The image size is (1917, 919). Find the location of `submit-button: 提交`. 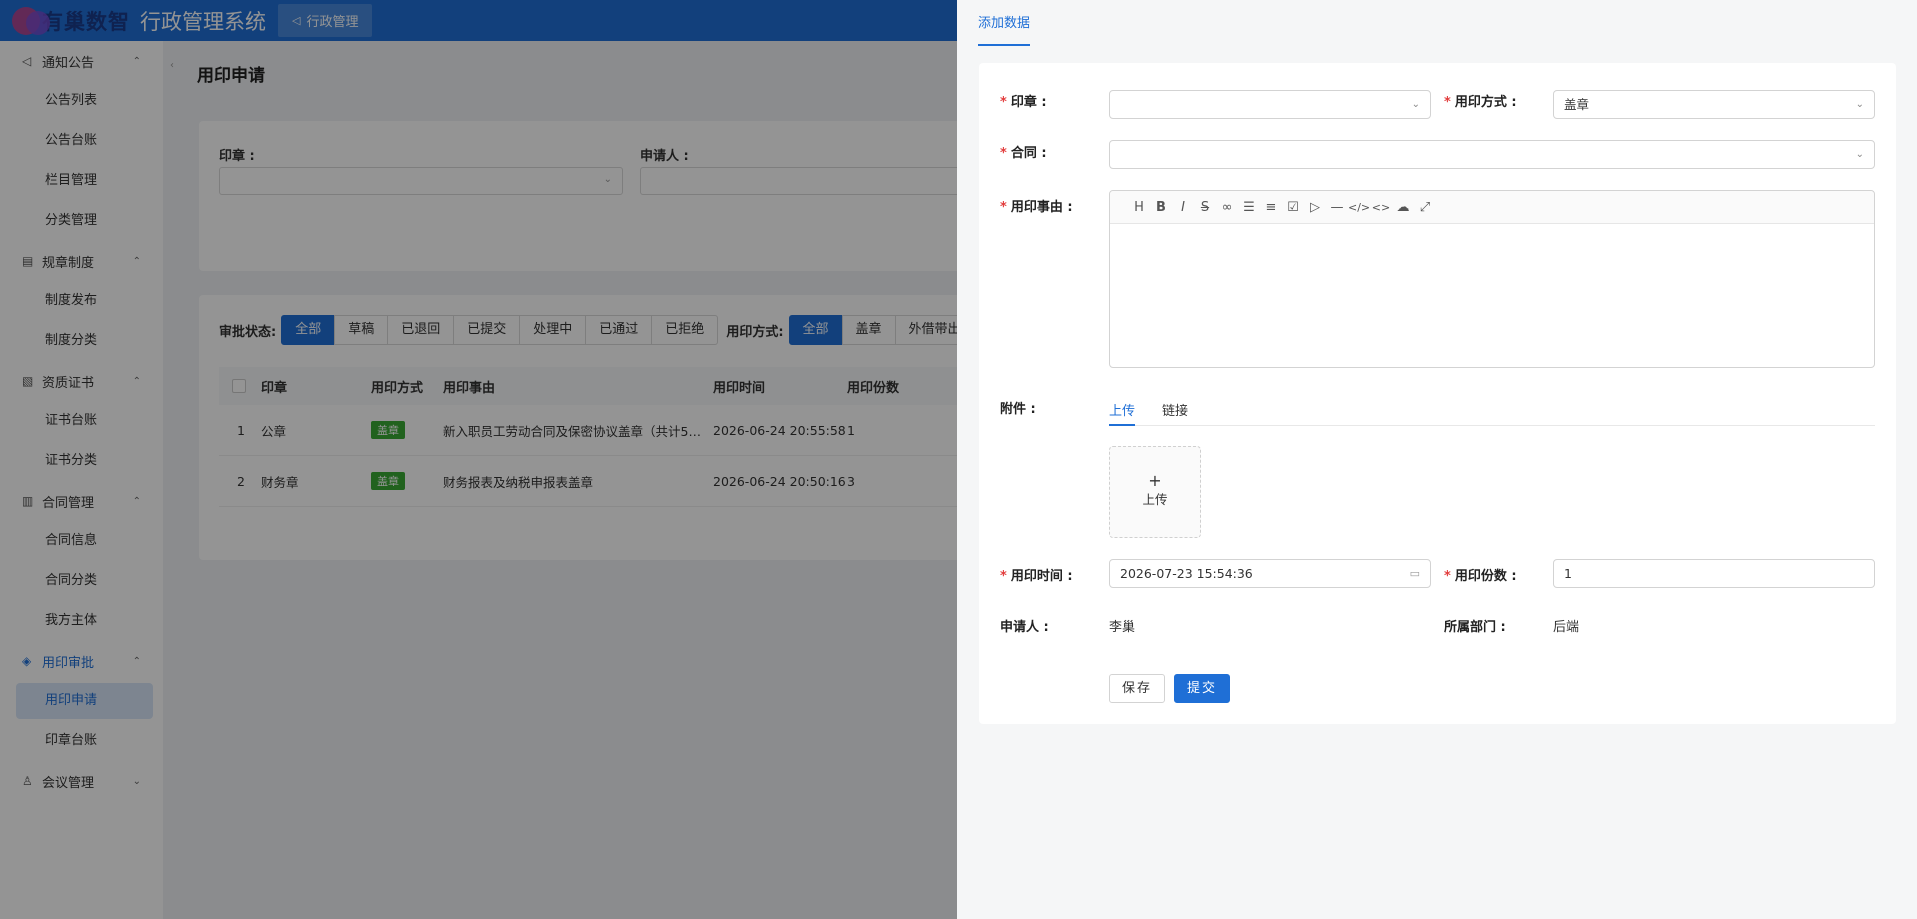

submit-button: 提交 is located at coordinates (1202, 688).